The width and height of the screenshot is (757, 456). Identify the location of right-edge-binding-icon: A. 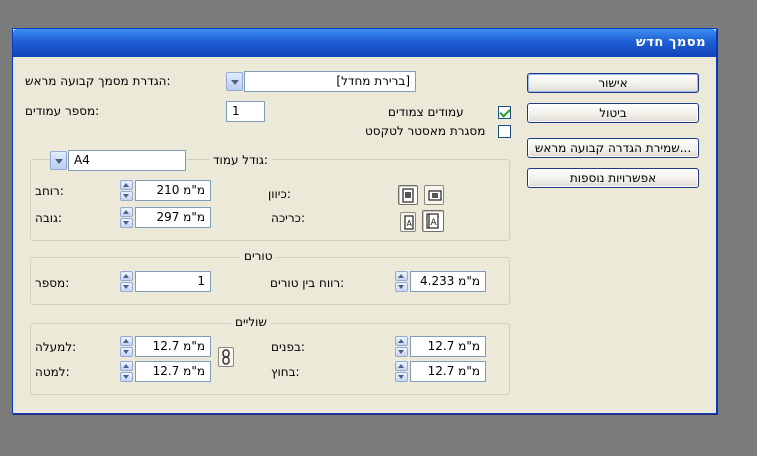
(433, 221).